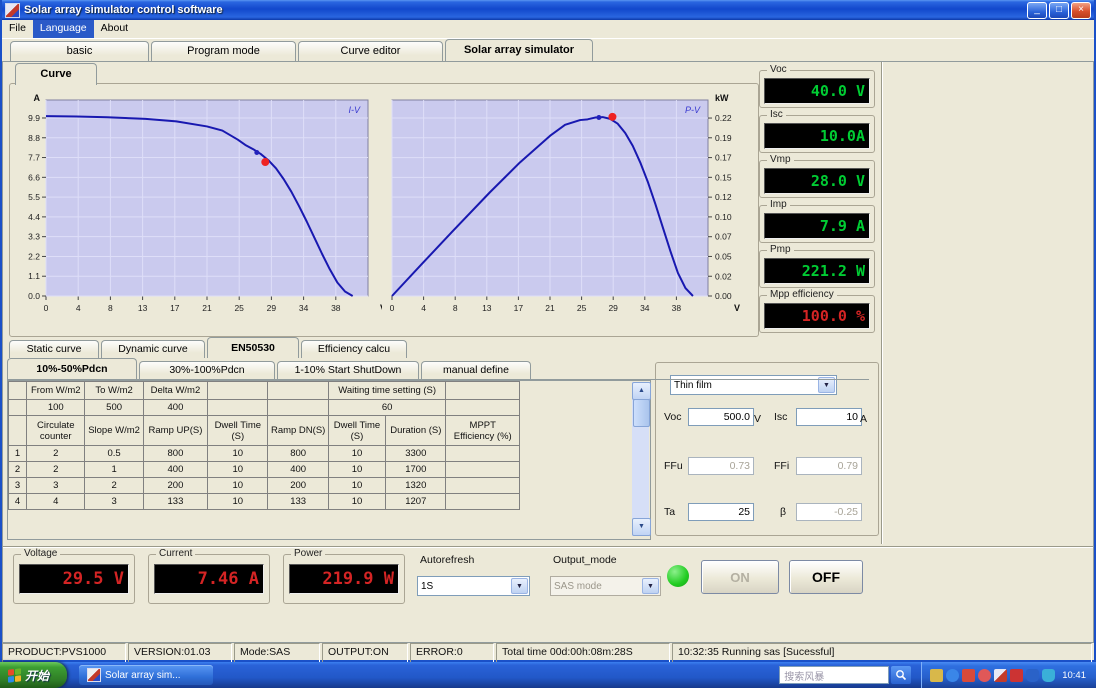 The height and width of the screenshot is (688, 1096). I want to click on value-delta: 400, so click(175, 407).